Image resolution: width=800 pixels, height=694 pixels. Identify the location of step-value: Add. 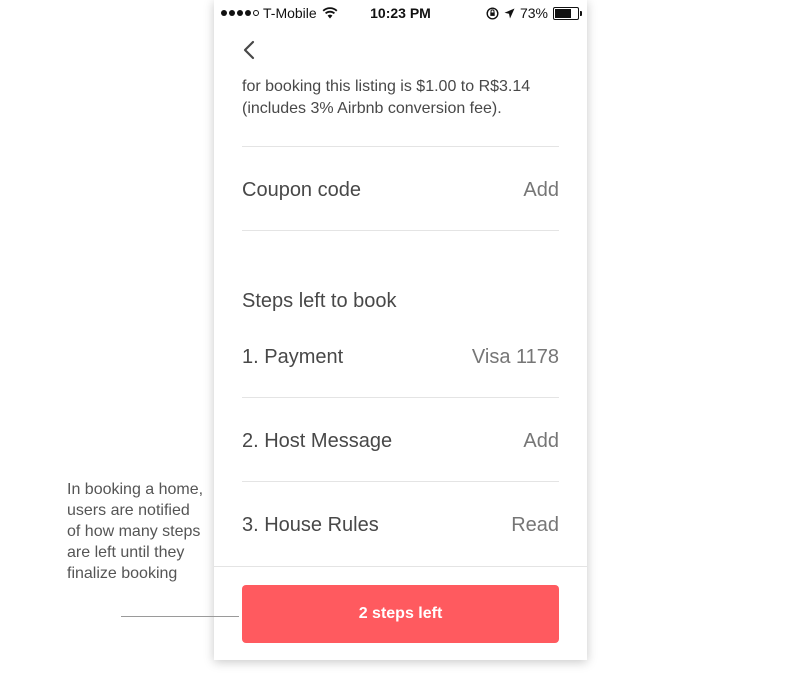
(541, 441).